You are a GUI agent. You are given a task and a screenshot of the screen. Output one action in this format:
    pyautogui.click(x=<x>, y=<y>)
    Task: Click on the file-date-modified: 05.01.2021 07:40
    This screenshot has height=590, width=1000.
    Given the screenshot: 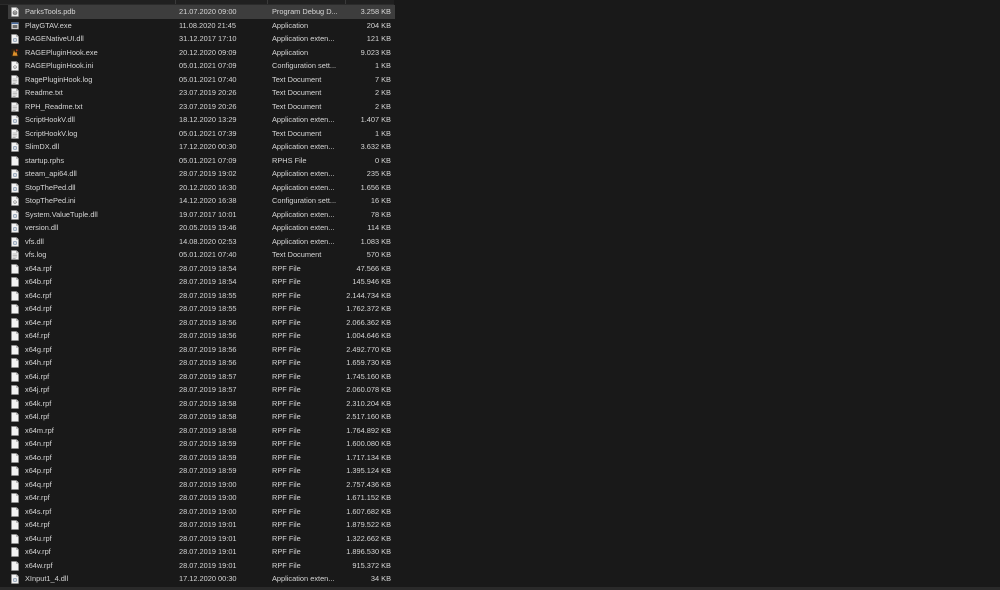 What is the action you would take?
    pyautogui.click(x=208, y=254)
    